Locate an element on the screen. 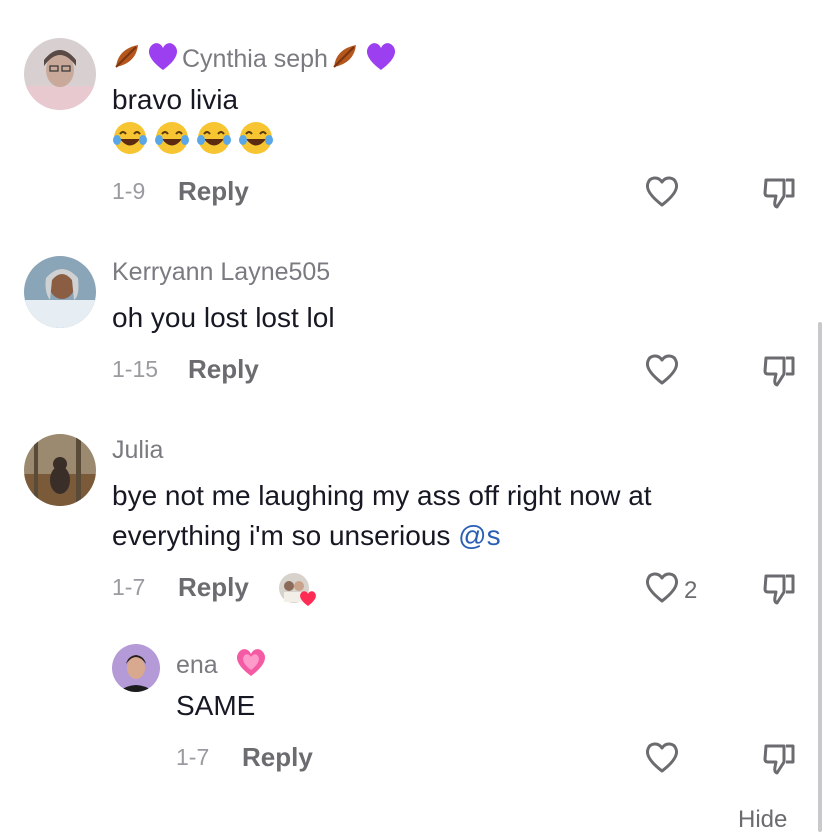 The image size is (828, 834). comment-username: Kerryann Layne505 is located at coordinates (221, 272).